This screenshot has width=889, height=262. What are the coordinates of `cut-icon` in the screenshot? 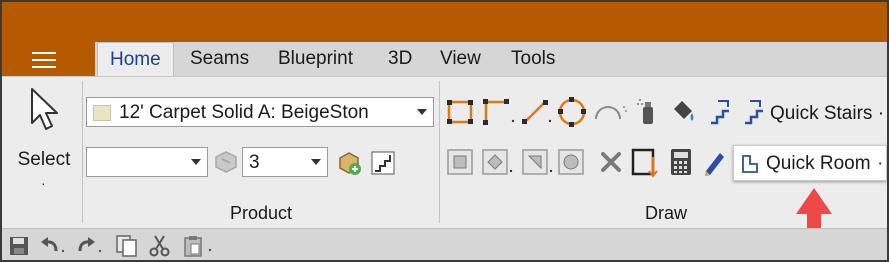 It's located at (160, 246).